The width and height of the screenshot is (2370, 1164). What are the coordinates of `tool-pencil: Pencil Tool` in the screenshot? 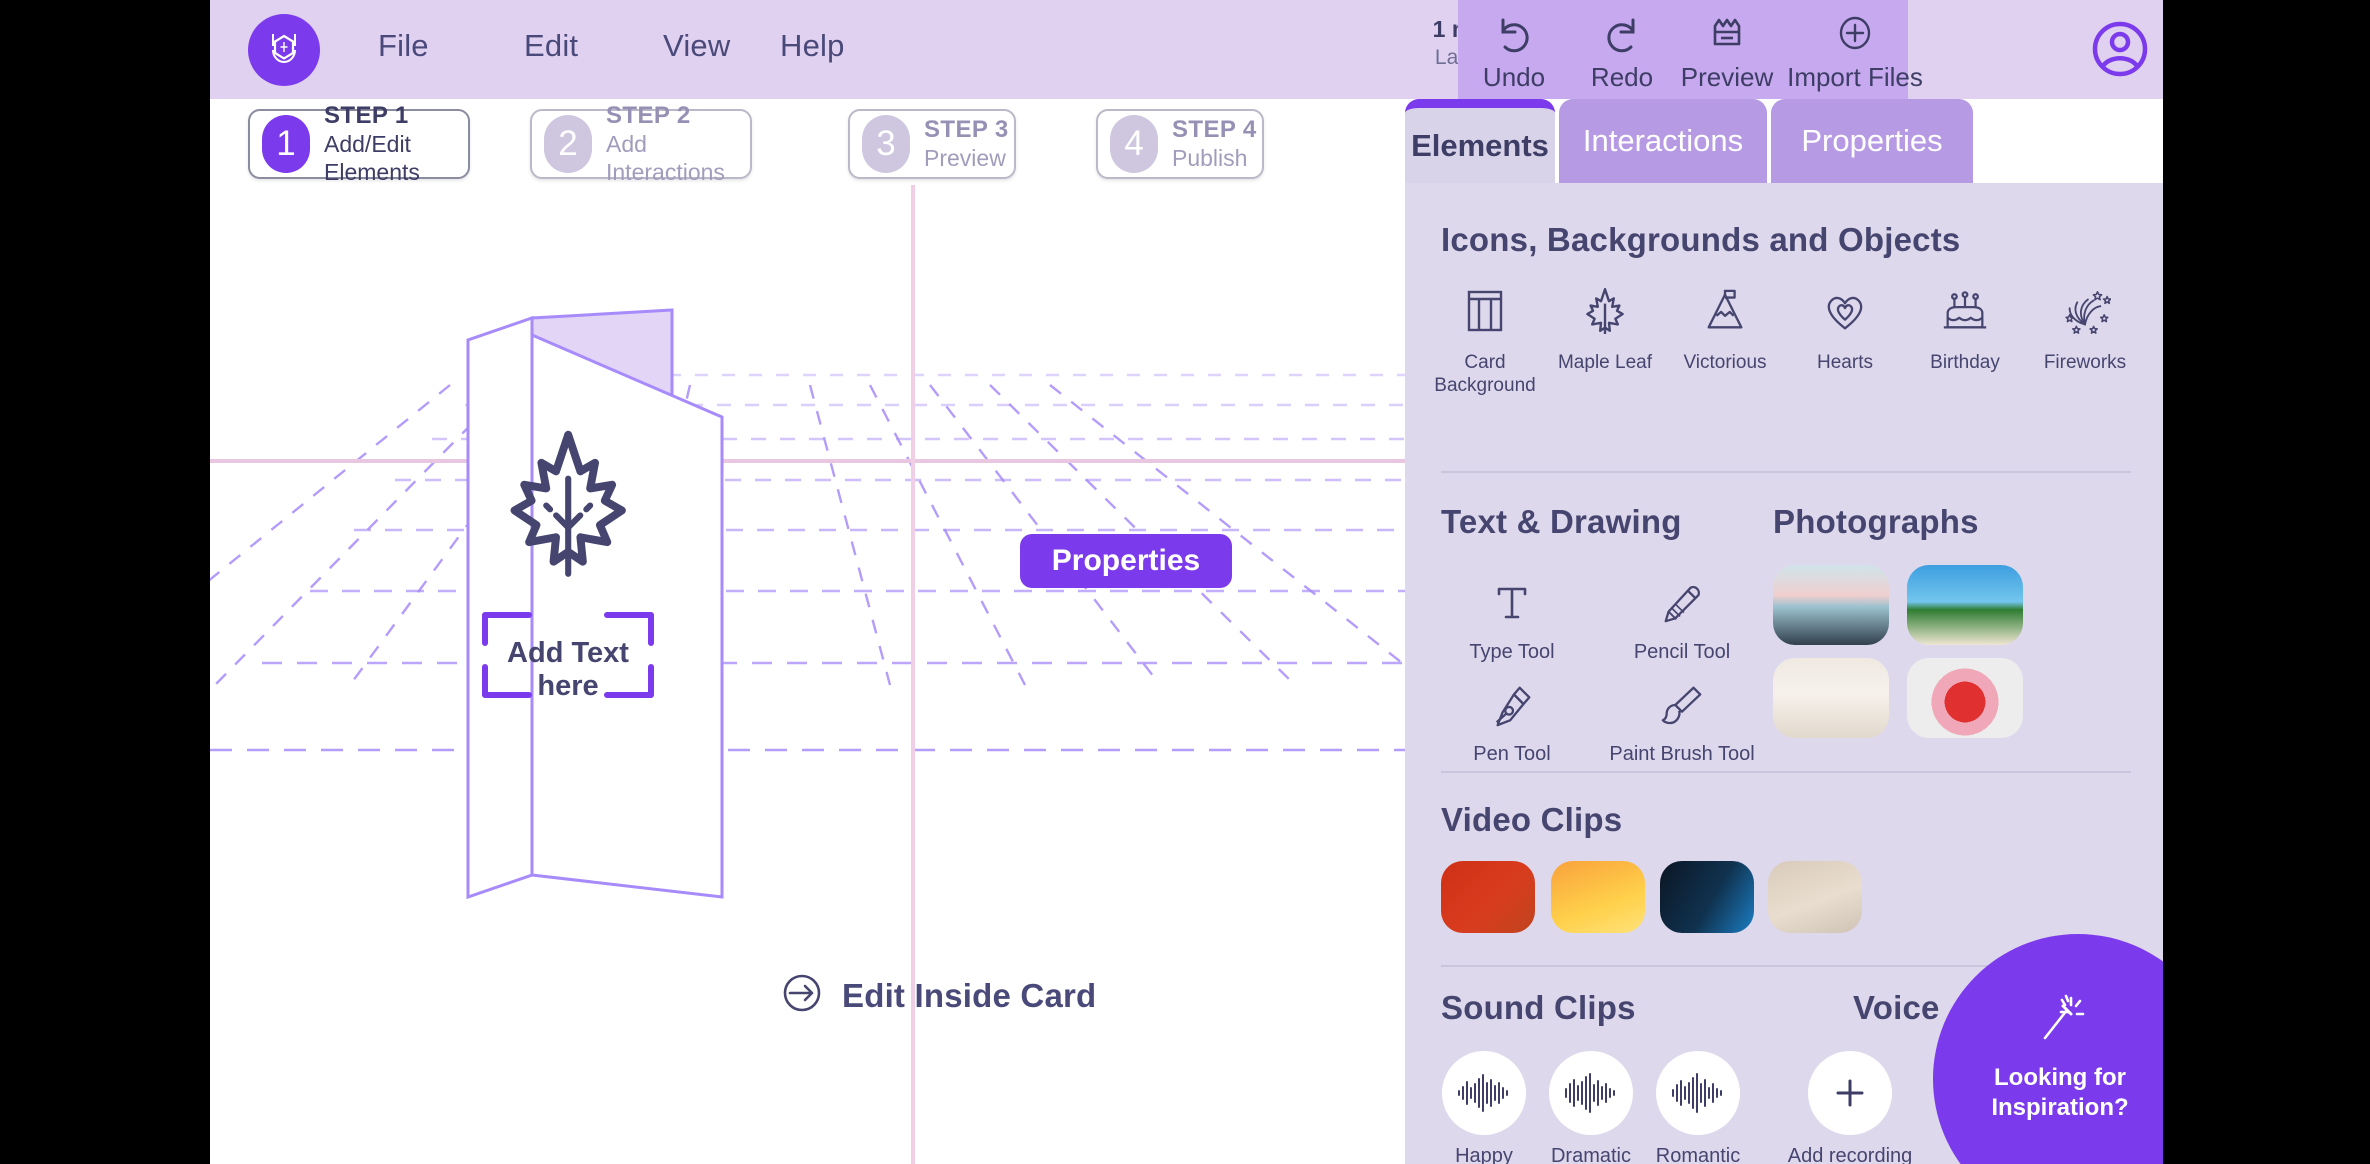 It's located at (1682, 617).